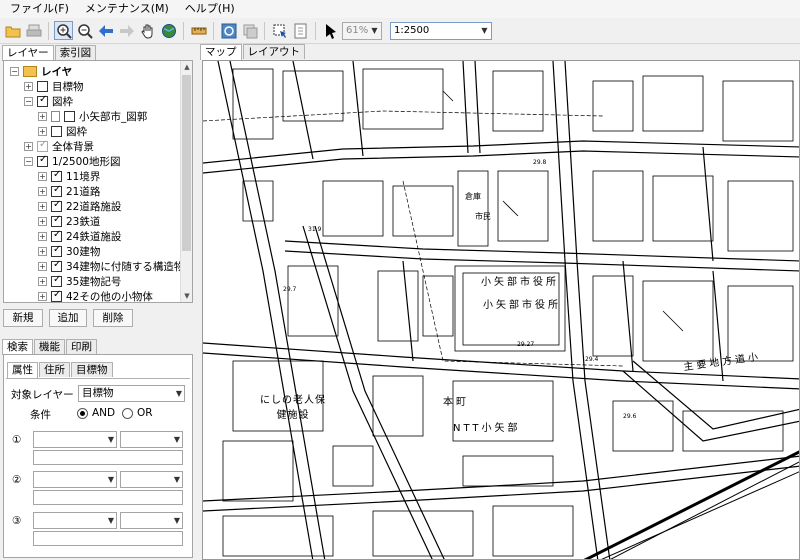  What do you see at coordinates (441, 30) in the screenshot?
I see `scale-combo: 1:2500 ▼` at bounding box center [441, 30].